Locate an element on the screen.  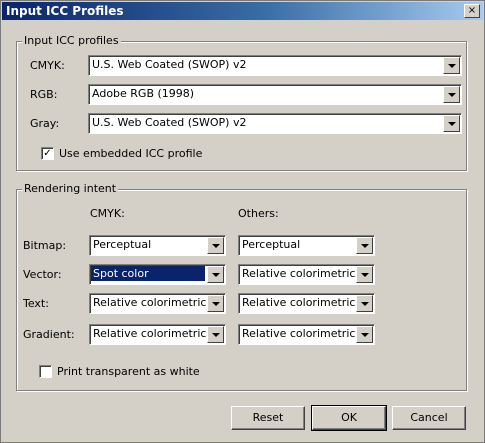
text-cmyk-select: Relative colorimetric is located at coordinates (157, 303).